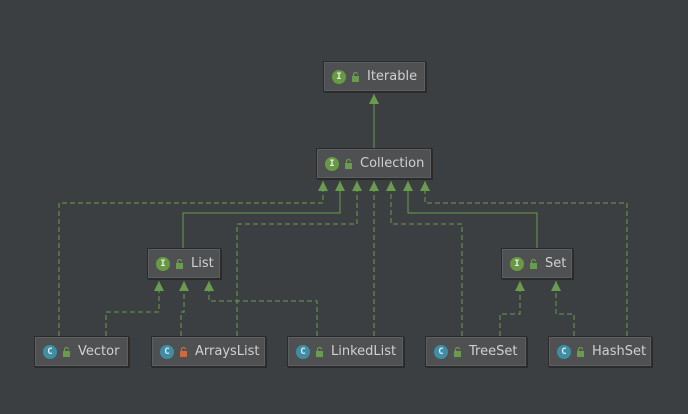 Image resolution: width=688 pixels, height=414 pixels. I want to click on edge-vector-to-list, so click(132, 308).